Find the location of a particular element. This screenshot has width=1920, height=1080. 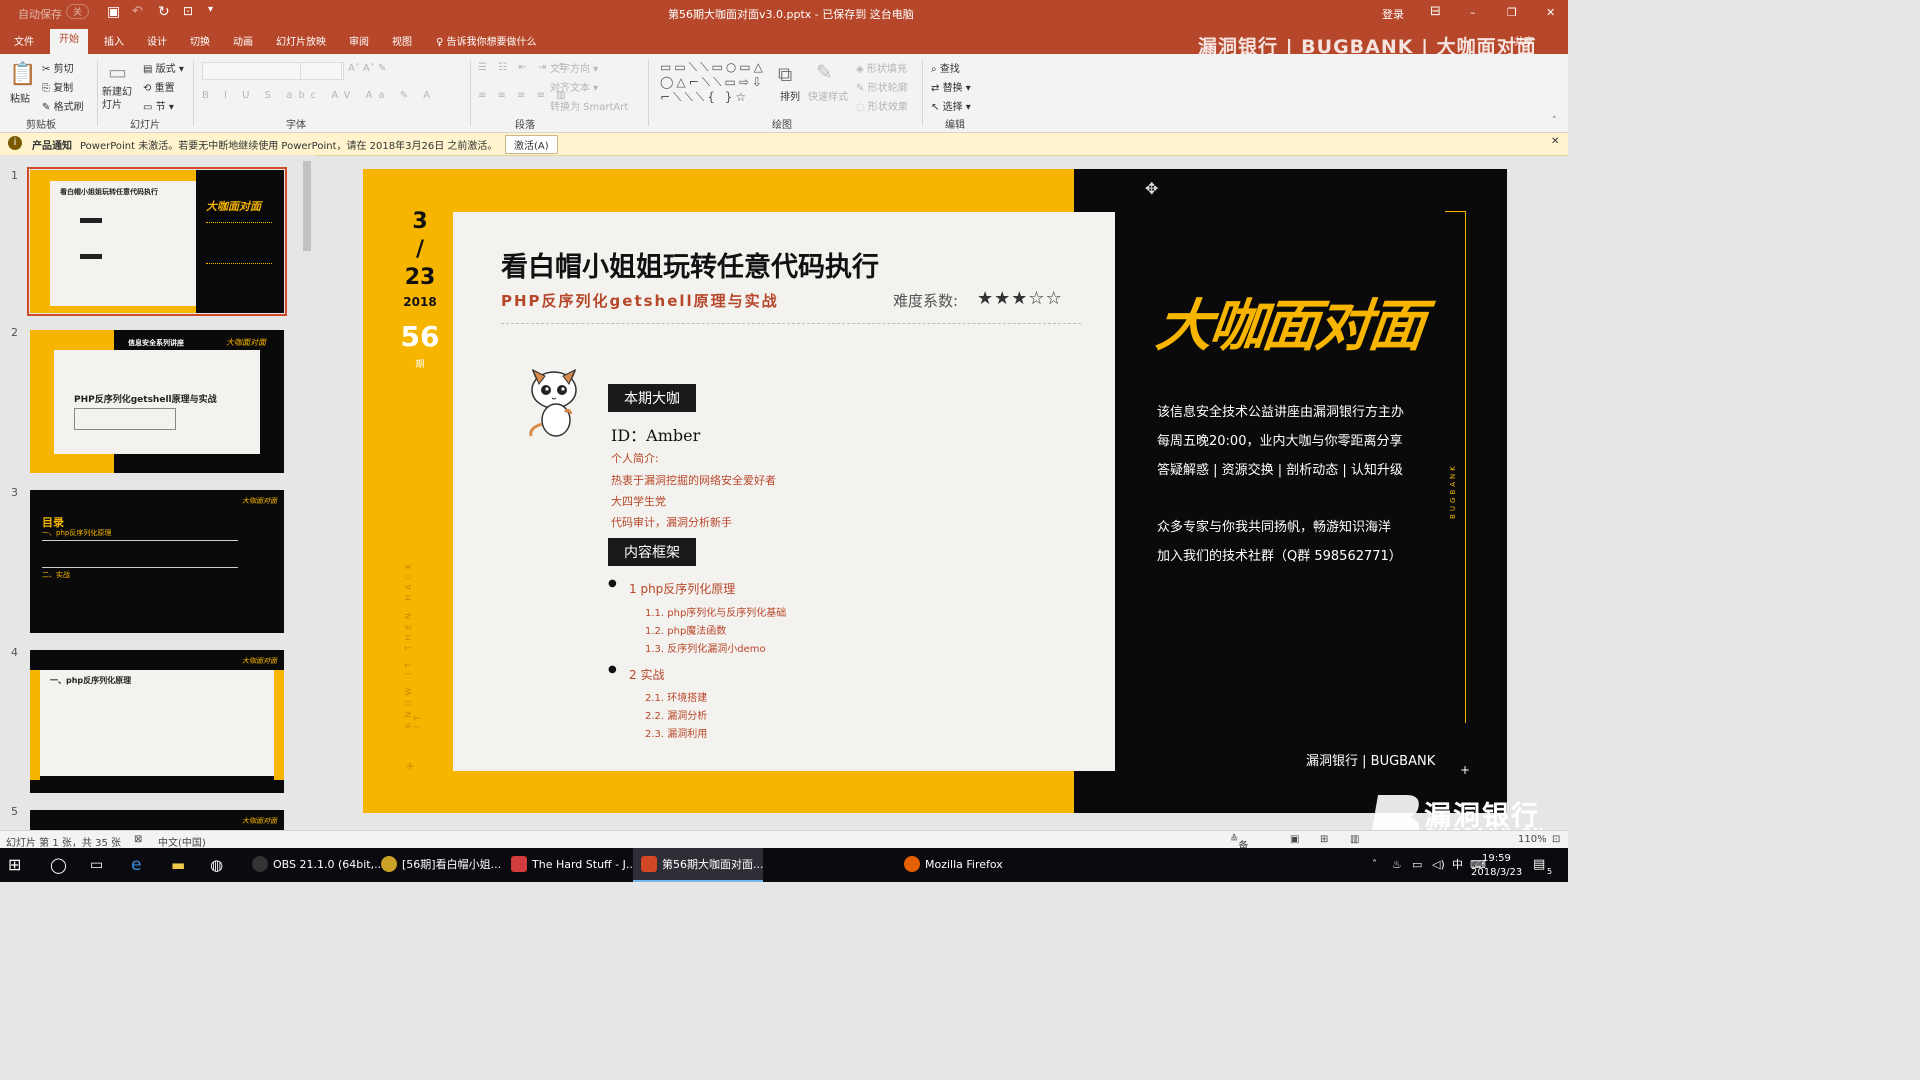

arrange-icon: ⧉ is located at coordinates (785, 74).